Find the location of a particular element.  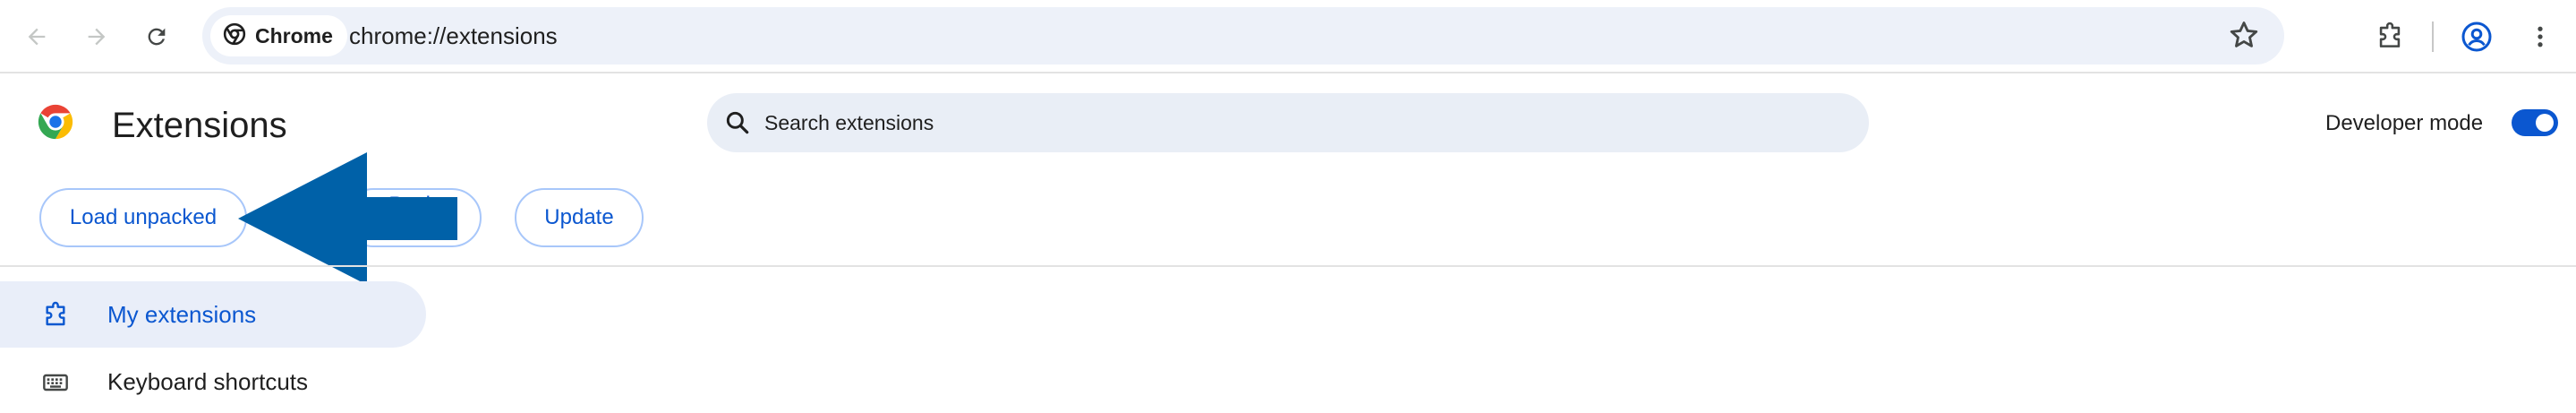

extensions-puzzle-icon is located at coordinates (2389, 37).